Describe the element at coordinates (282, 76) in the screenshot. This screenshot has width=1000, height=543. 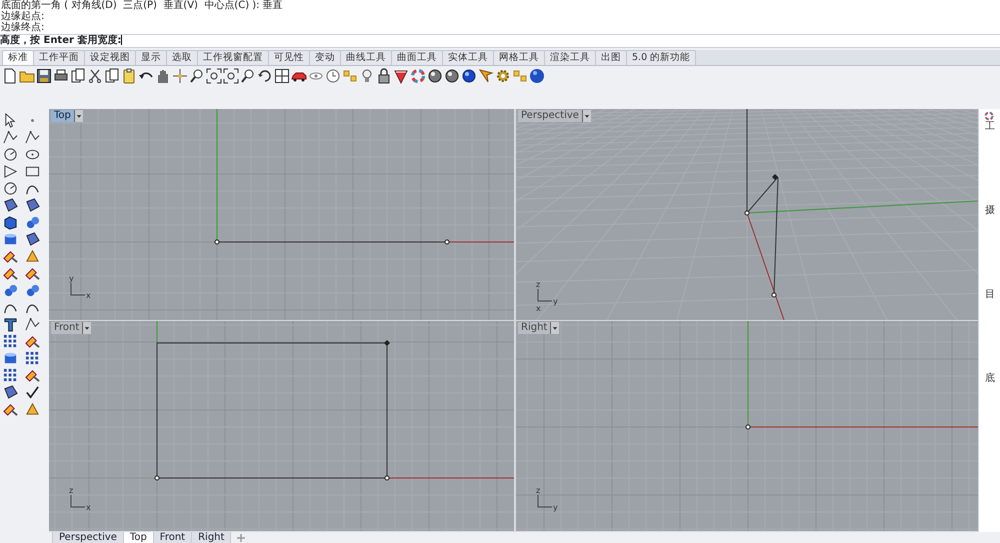
I see `viewport-grid-icon` at that location.